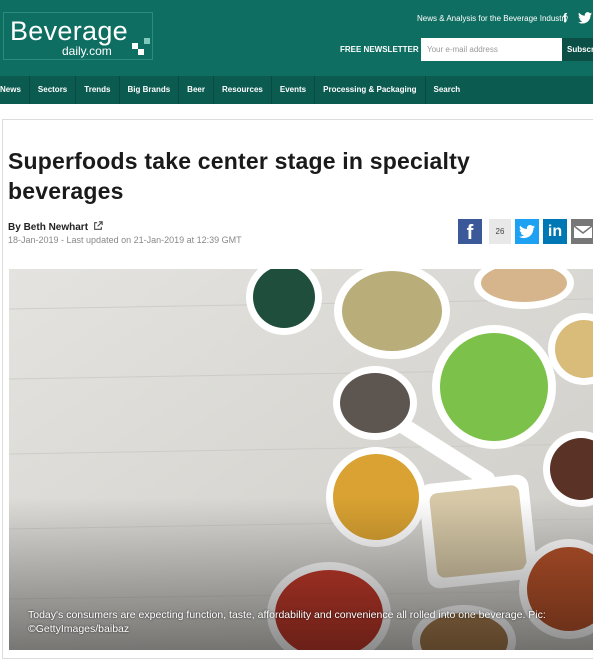 This screenshot has height=659, width=593. Describe the element at coordinates (565, 18) in the screenshot. I see `facebook-header-icon: f` at that location.